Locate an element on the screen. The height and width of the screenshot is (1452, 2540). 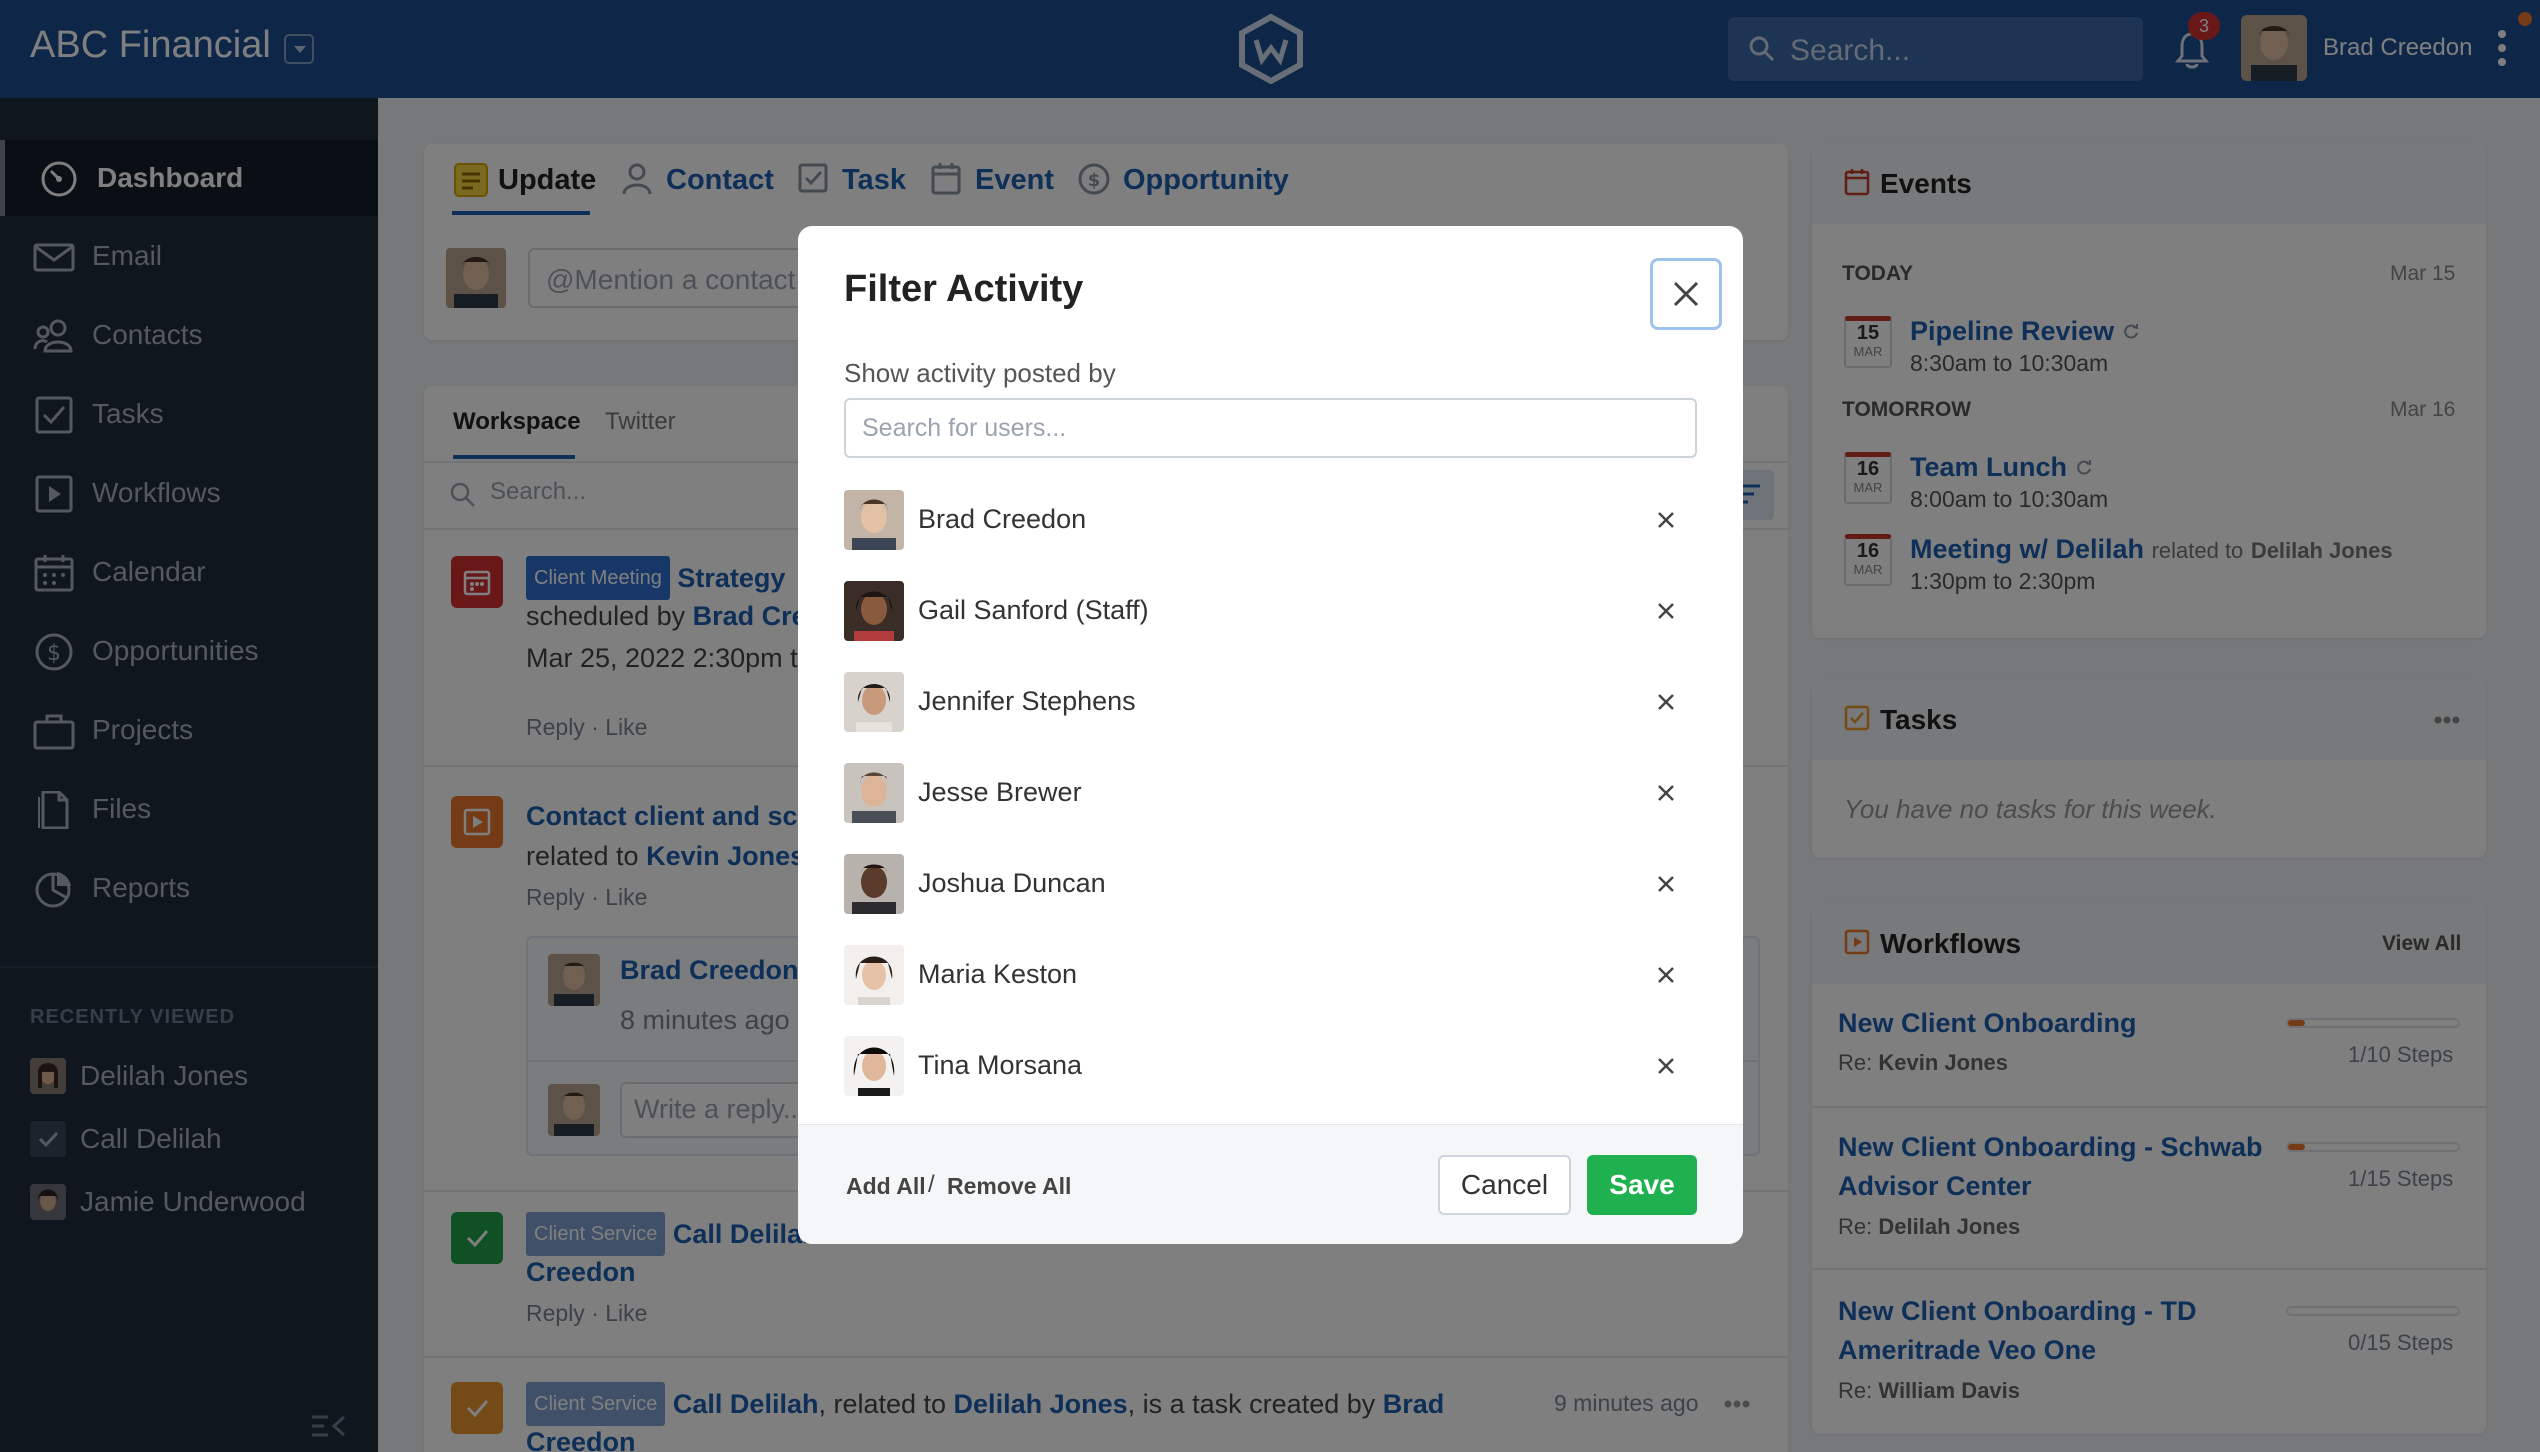
user-row: Jennifer Stephens is located at coordinates (1270, 702).